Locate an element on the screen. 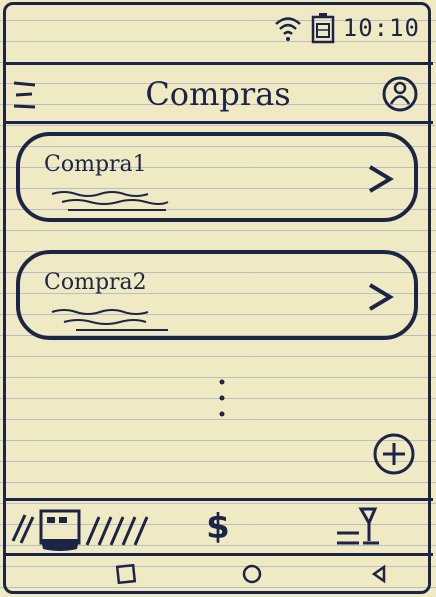  status-bar: 10:10 is located at coordinates (346, 28).